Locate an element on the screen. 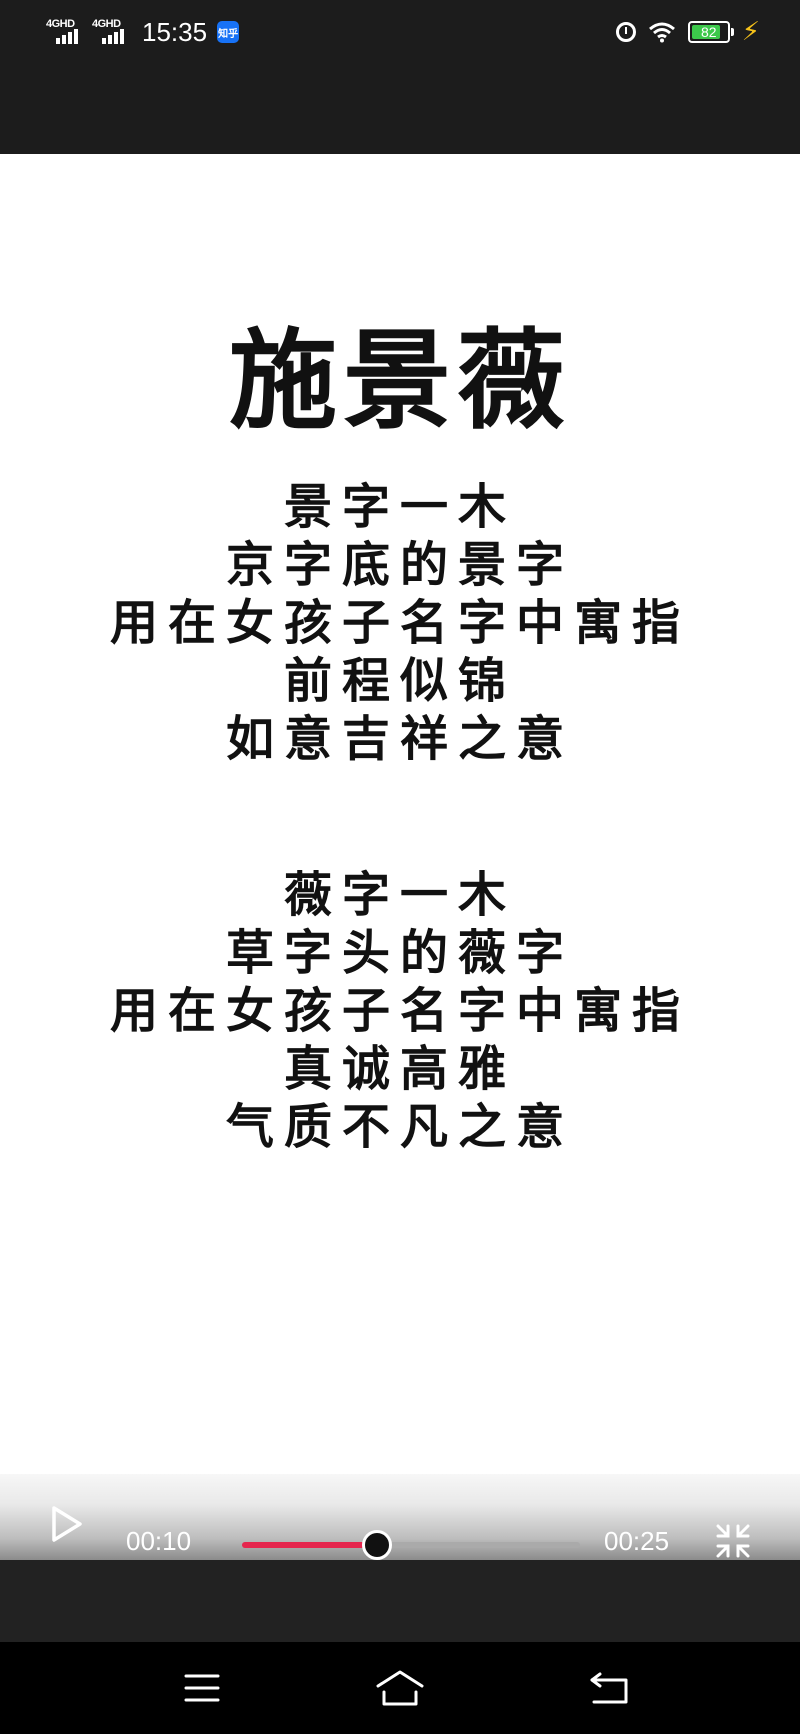  stanza-line: 如意吉祥之意 is located at coordinates (399, 739).